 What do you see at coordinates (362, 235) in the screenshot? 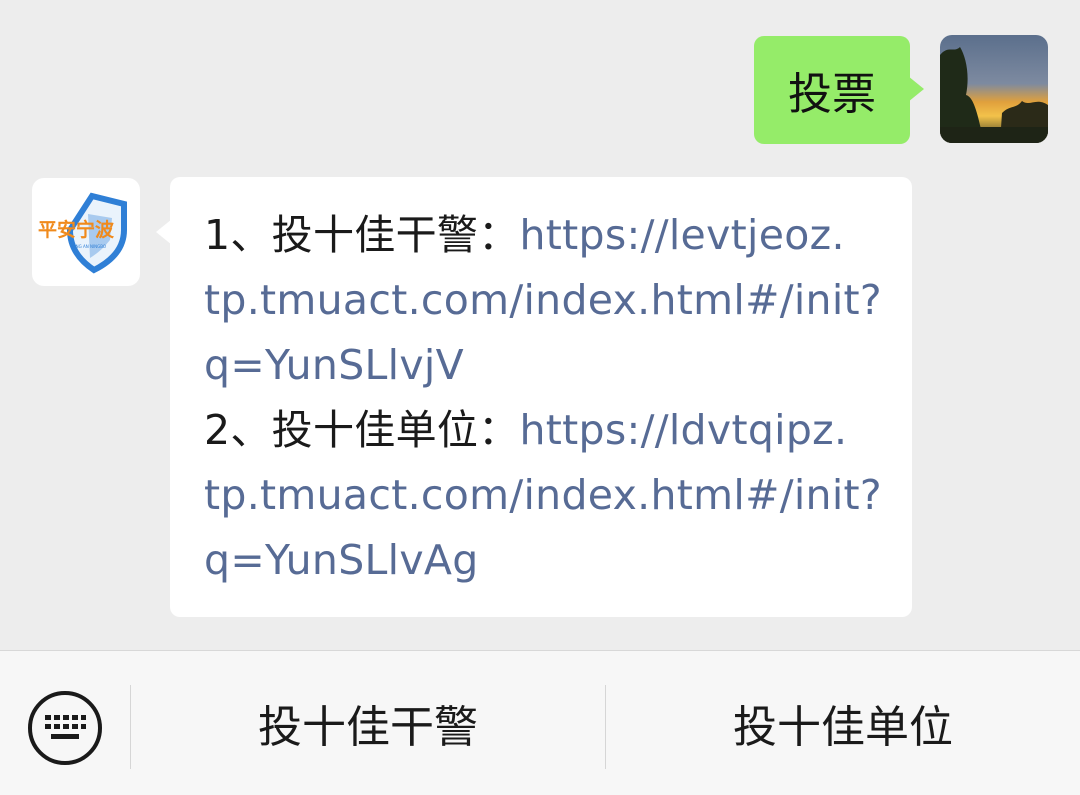
I see `message-line-label: 1、投十佳干警：` at bounding box center [362, 235].